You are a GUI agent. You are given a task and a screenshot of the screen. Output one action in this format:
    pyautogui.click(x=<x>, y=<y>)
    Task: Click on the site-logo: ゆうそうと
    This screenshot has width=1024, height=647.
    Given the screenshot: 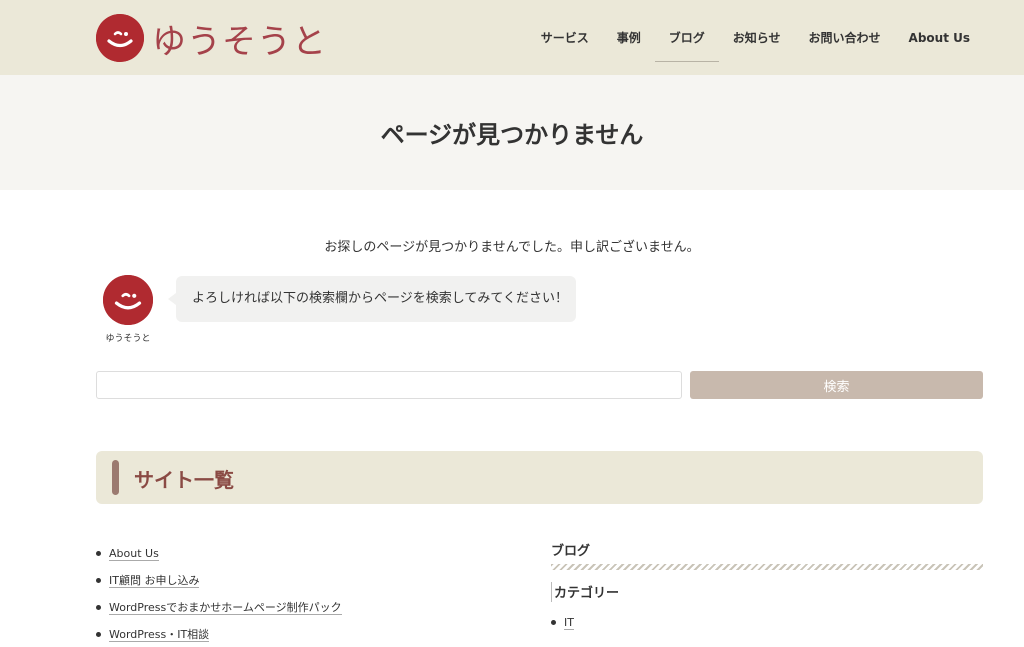 What is the action you would take?
    pyautogui.click(x=211, y=38)
    